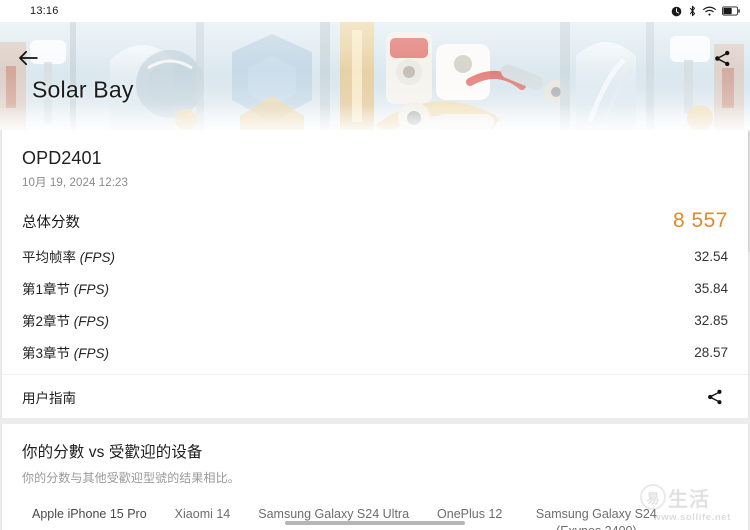 This screenshot has width=750, height=530. Describe the element at coordinates (131, 478) in the screenshot. I see `comparison-subtitle: 你的分数与其他受歡迎型號的结果相比。` at that location.